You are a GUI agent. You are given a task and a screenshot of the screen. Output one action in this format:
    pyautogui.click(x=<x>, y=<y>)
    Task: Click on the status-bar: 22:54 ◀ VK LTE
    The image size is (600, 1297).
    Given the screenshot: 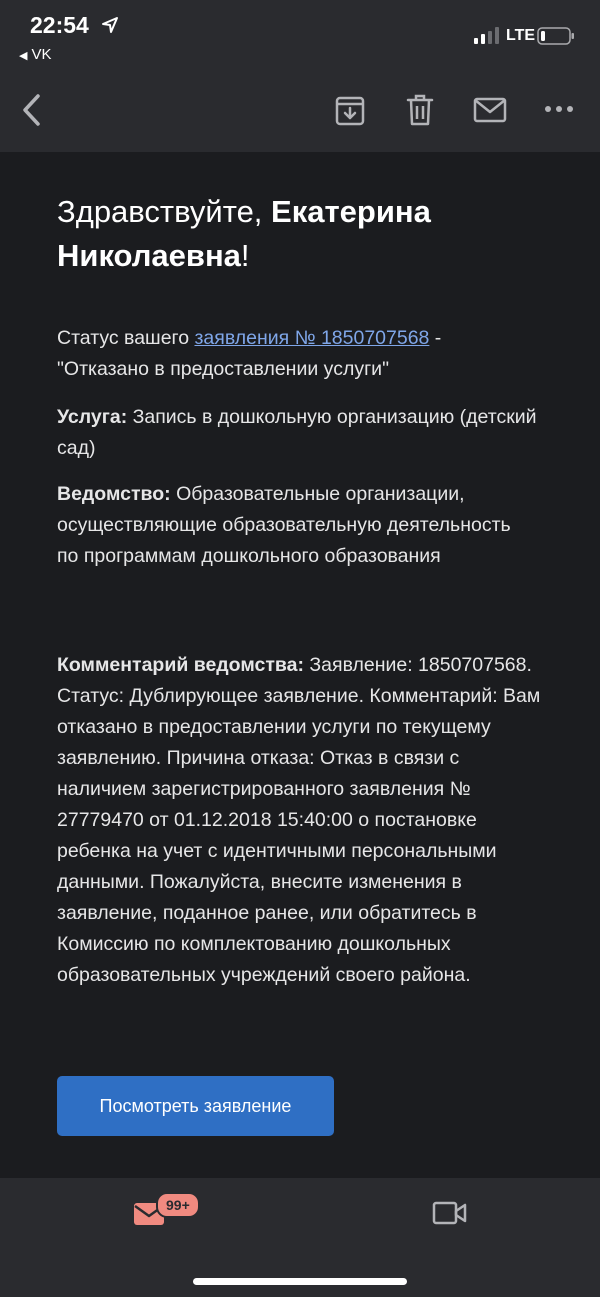 What is the action you would take?
    pyautogui.click(x=300, y=35)
    